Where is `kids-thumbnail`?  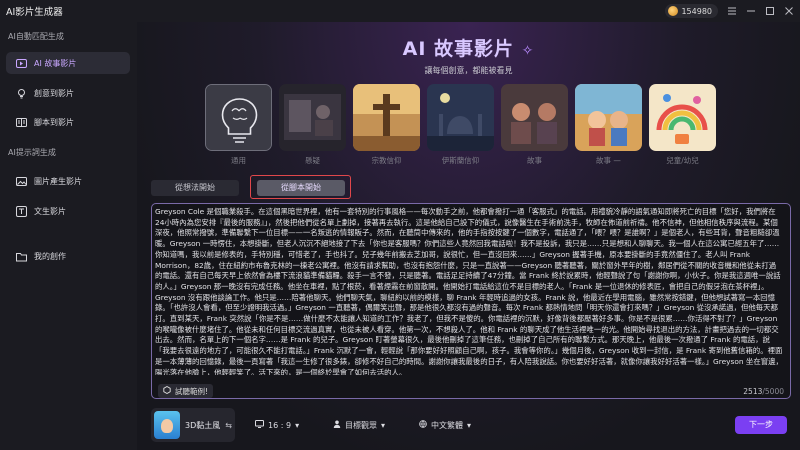 kids-thumbnail is located at coordinates (608, 117).